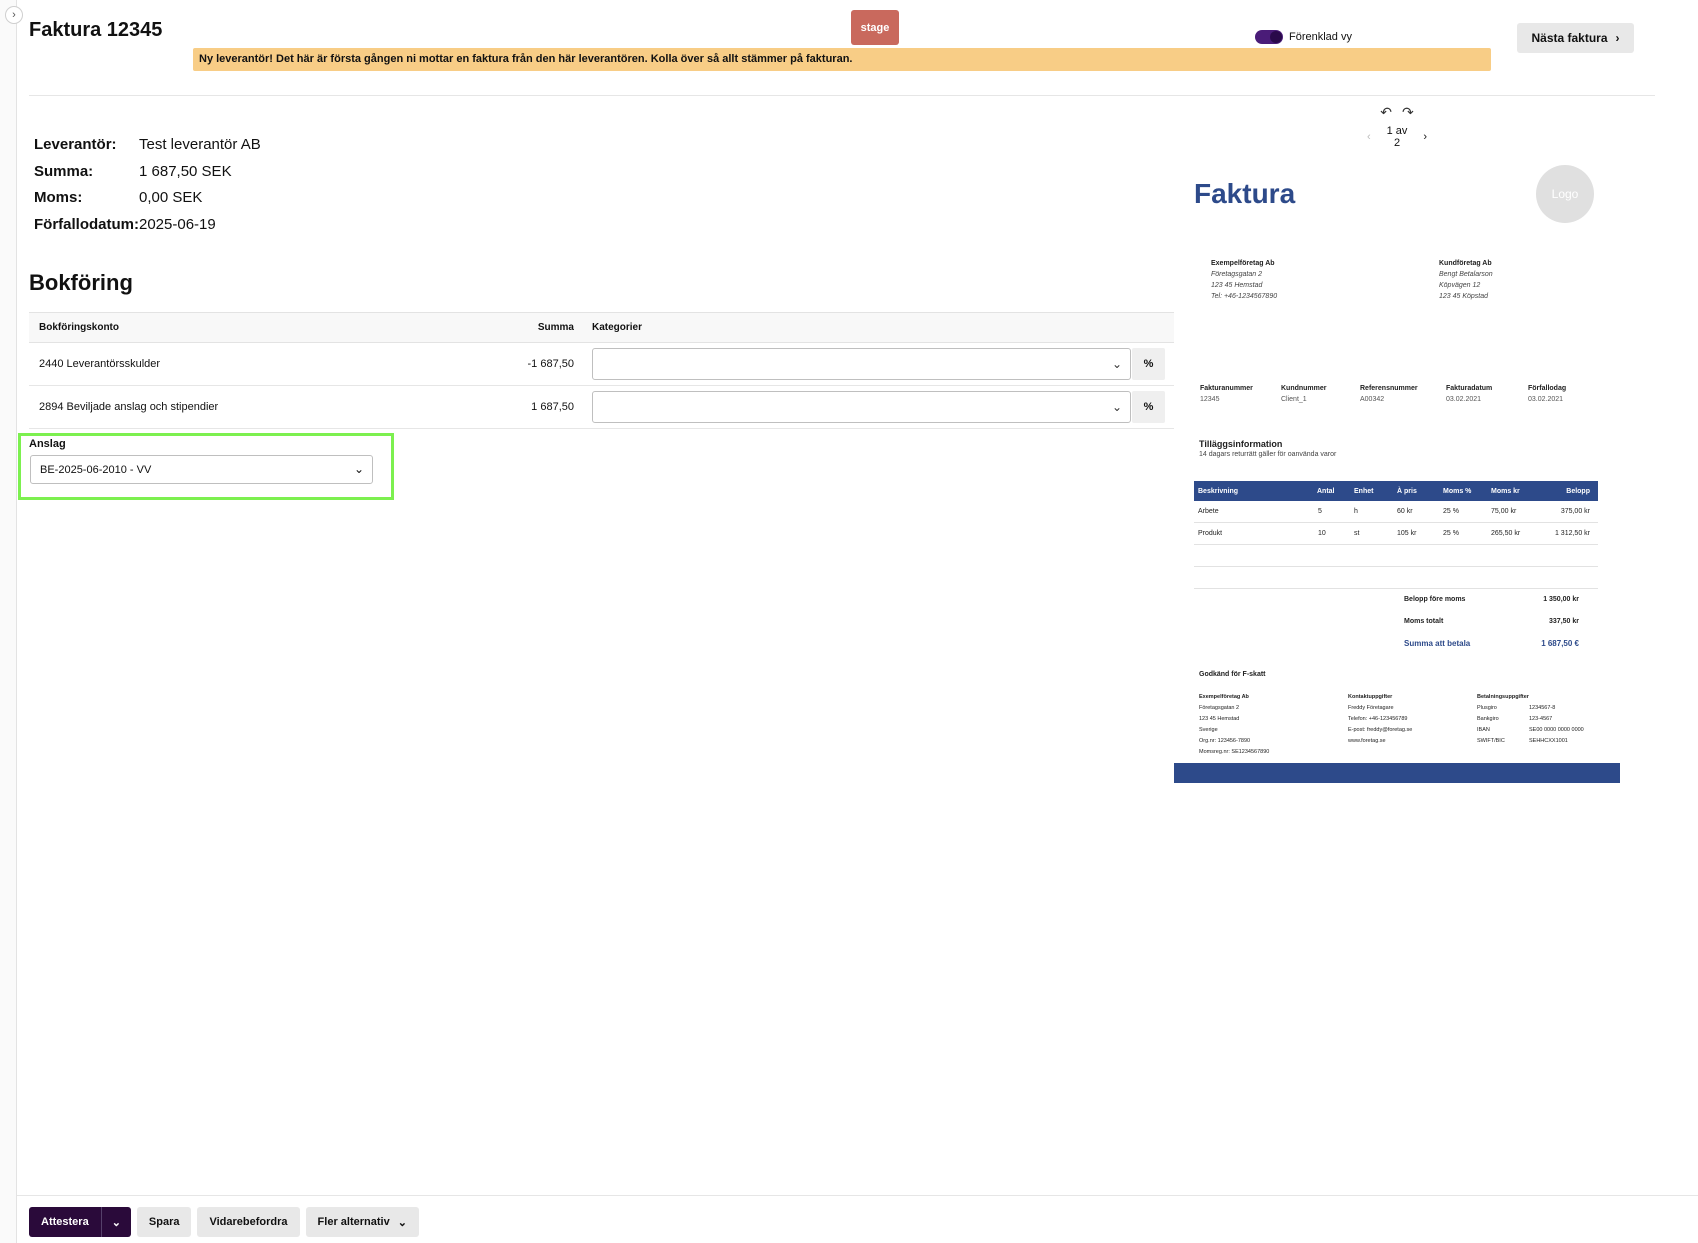 This screenshot has width=1698, height=1243. Describe the element at coordinates (81, 282) in the screenshot. I see `bokforing-heading: Bokföring` at that location.